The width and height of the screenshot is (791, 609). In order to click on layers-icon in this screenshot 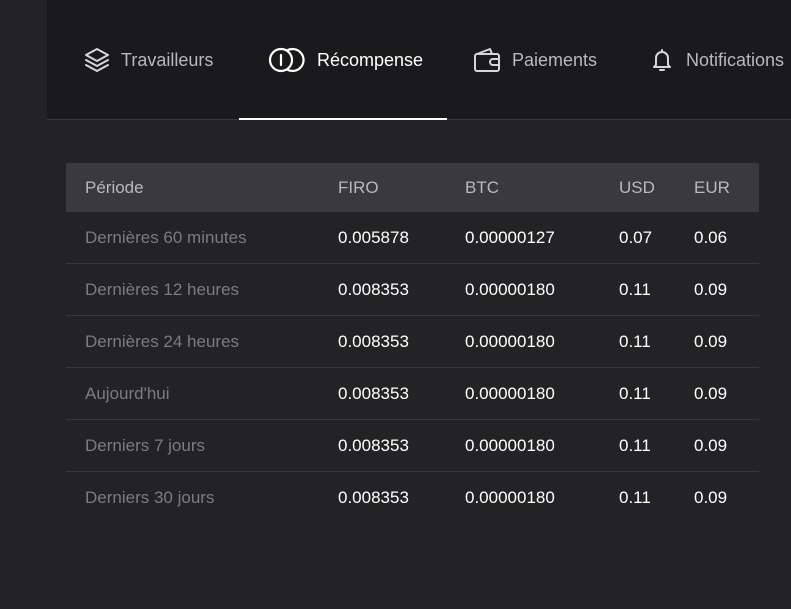, I will do `click(97, 60)`.